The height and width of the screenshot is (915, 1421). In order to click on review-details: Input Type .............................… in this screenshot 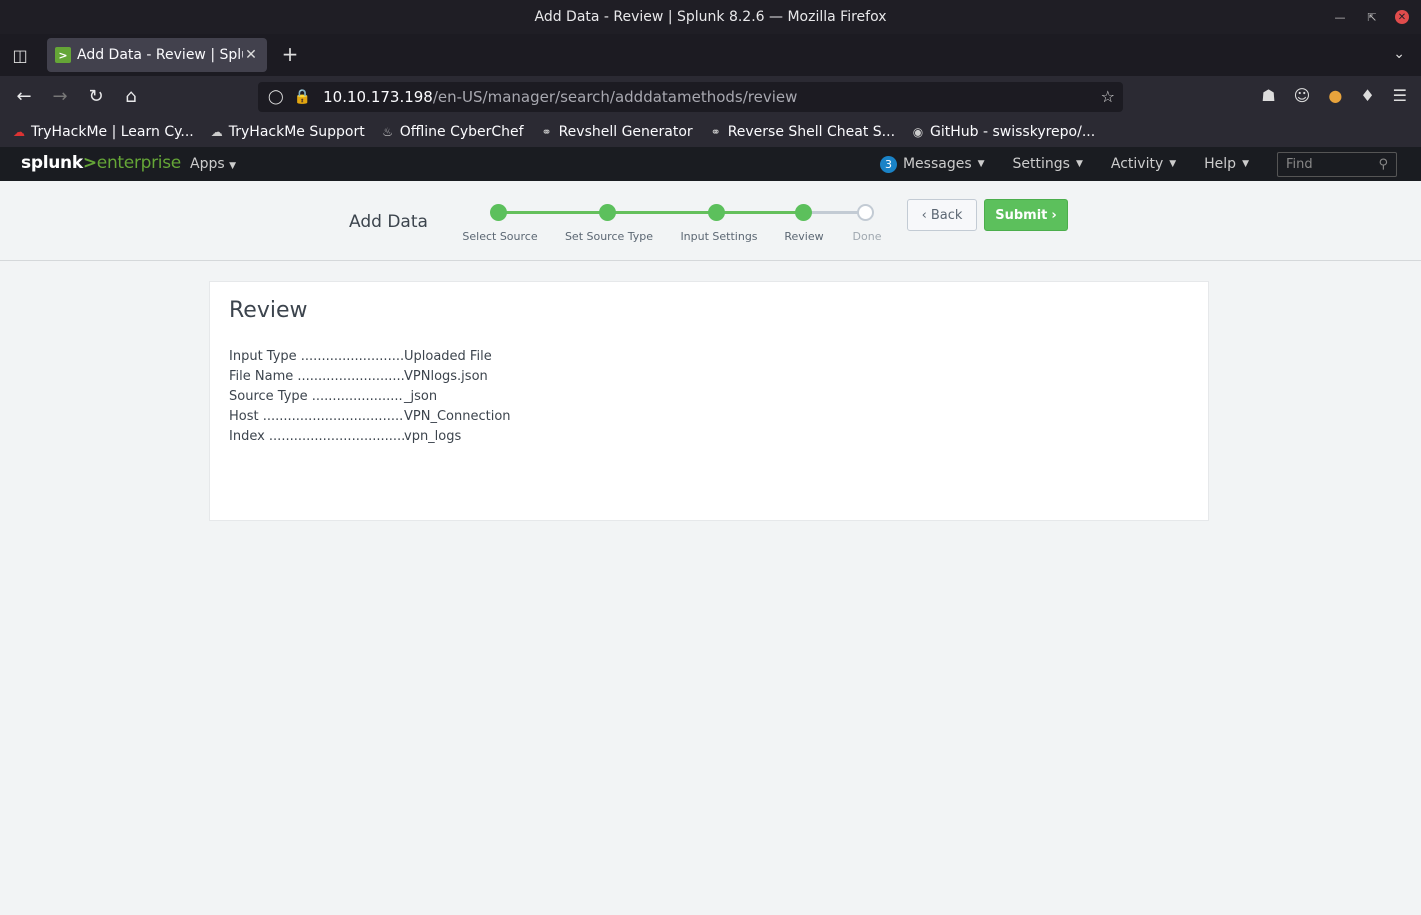, I will do `click(370, 397)`.